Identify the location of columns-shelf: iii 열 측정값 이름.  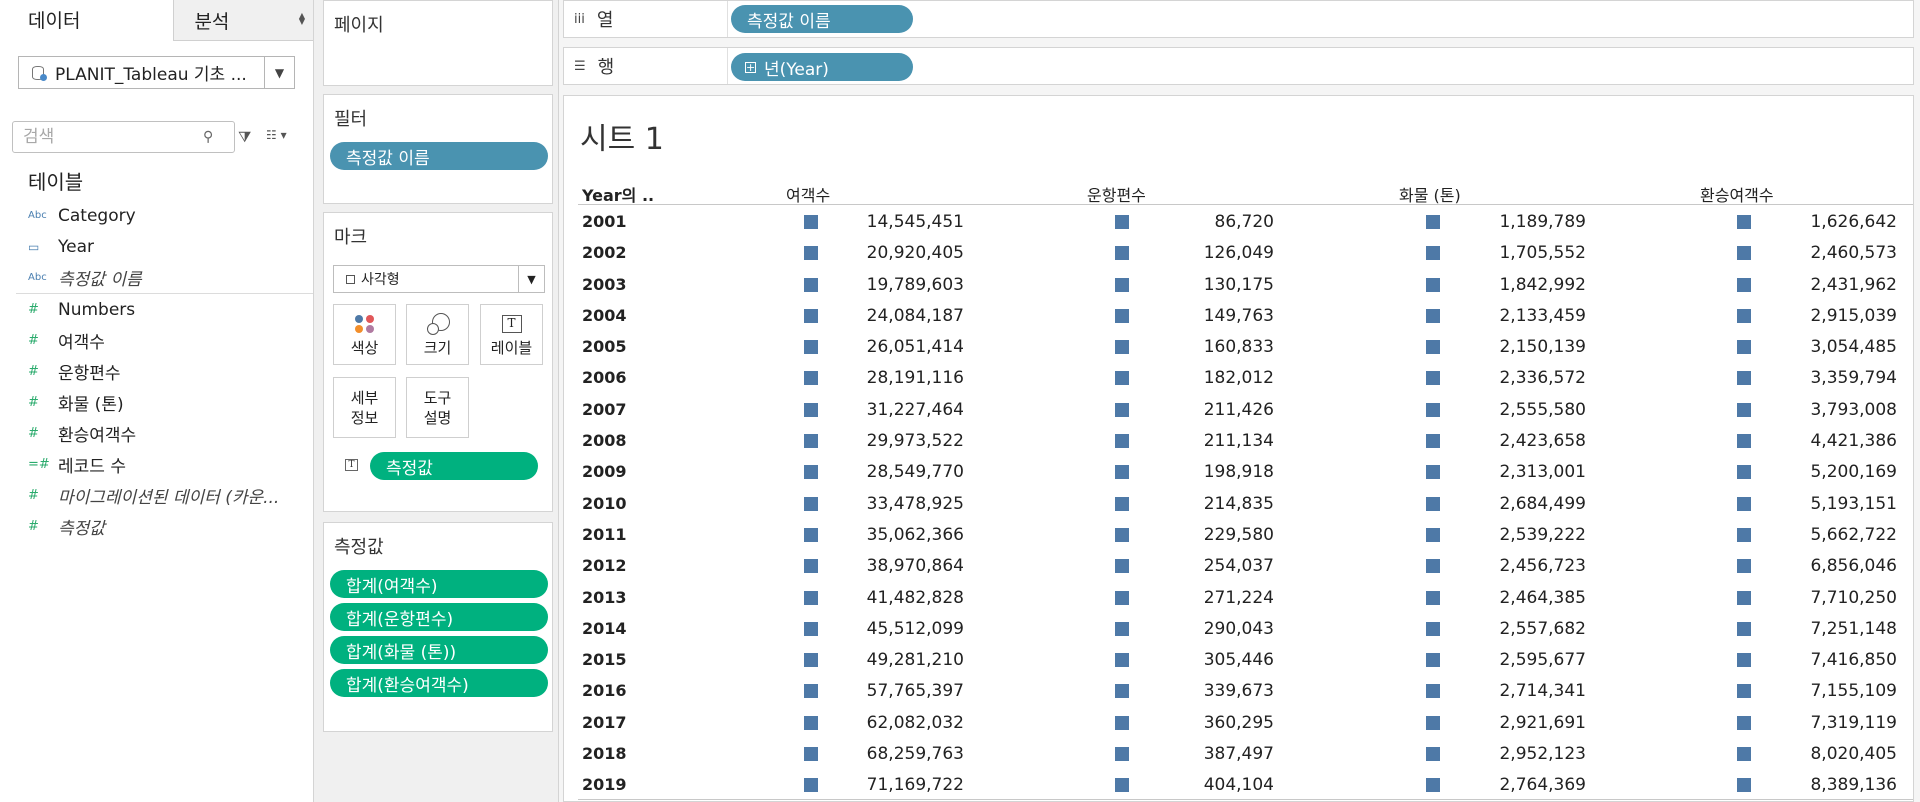
(1238, 19).